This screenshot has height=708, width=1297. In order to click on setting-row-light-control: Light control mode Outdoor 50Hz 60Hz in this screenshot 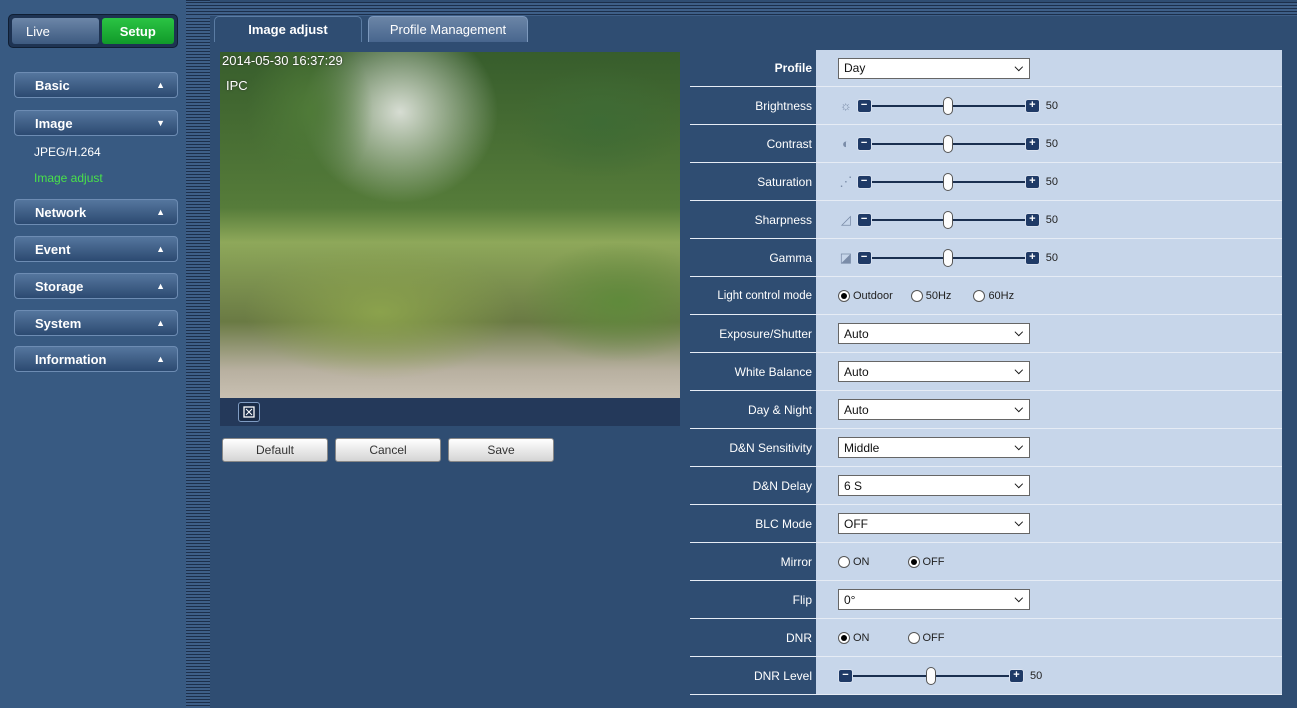, I will do `click(986, 296)`.